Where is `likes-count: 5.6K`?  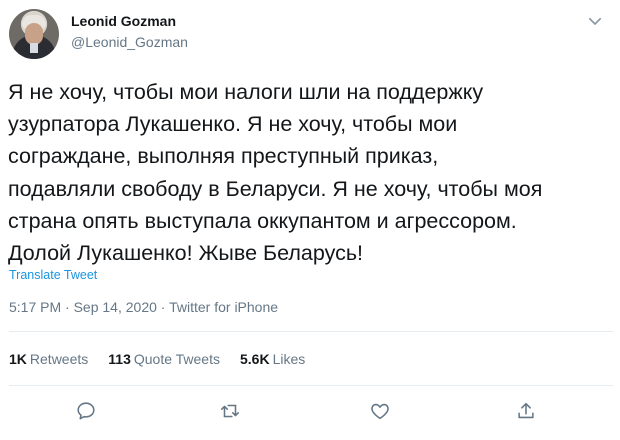
likes-count: 5.6K is located at coordinates (255, 359).